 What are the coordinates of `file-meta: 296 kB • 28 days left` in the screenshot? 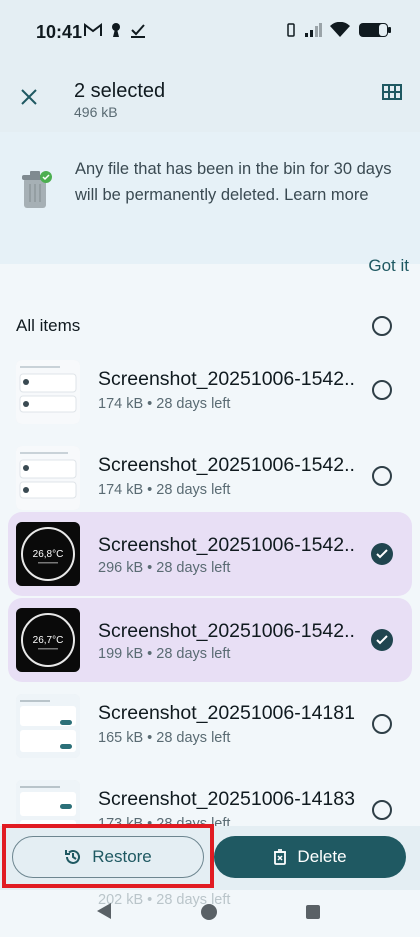 It's located at (164, 568).